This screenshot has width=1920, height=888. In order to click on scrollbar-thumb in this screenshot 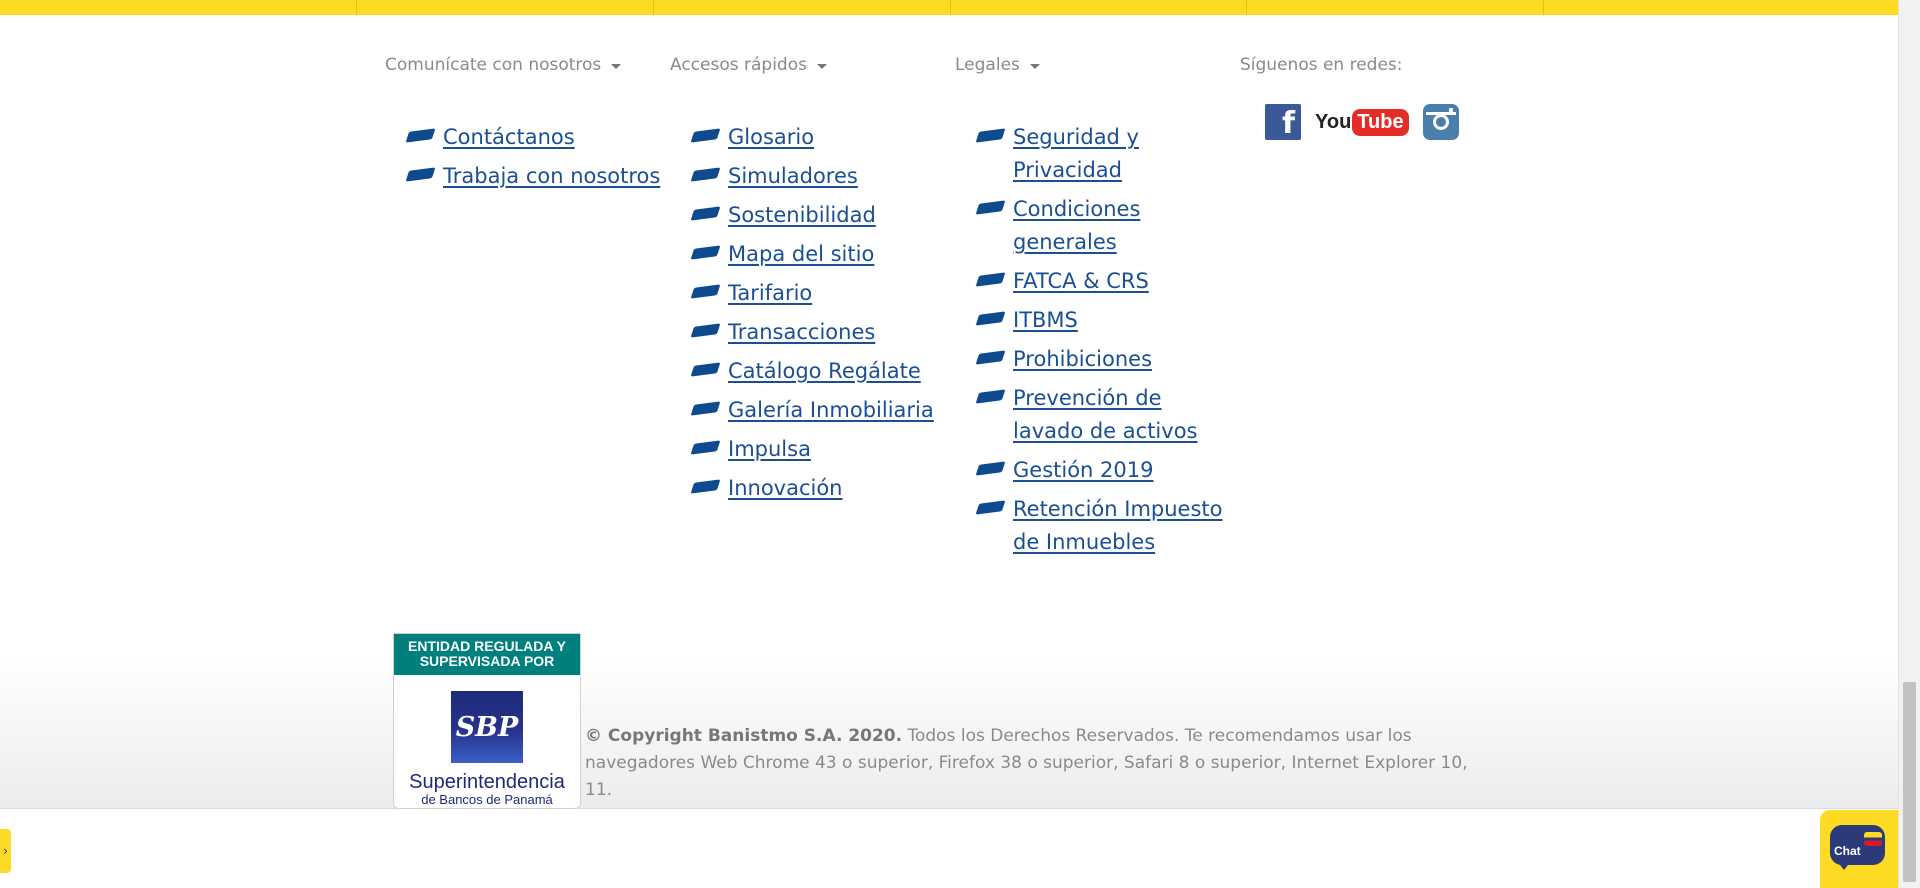, I will do `click(1909, 782)`.